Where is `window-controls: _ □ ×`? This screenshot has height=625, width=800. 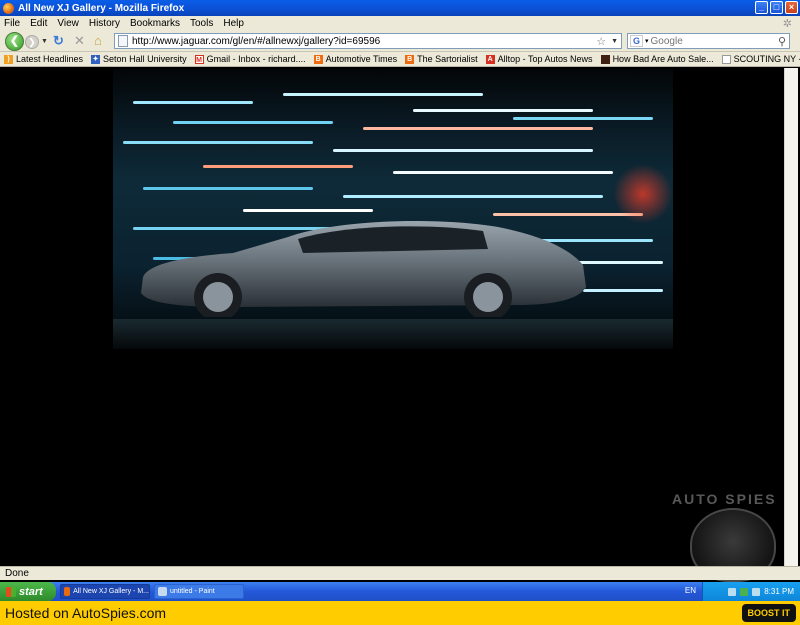
window-controls: _ □ × is located at coordinates (776, 7).